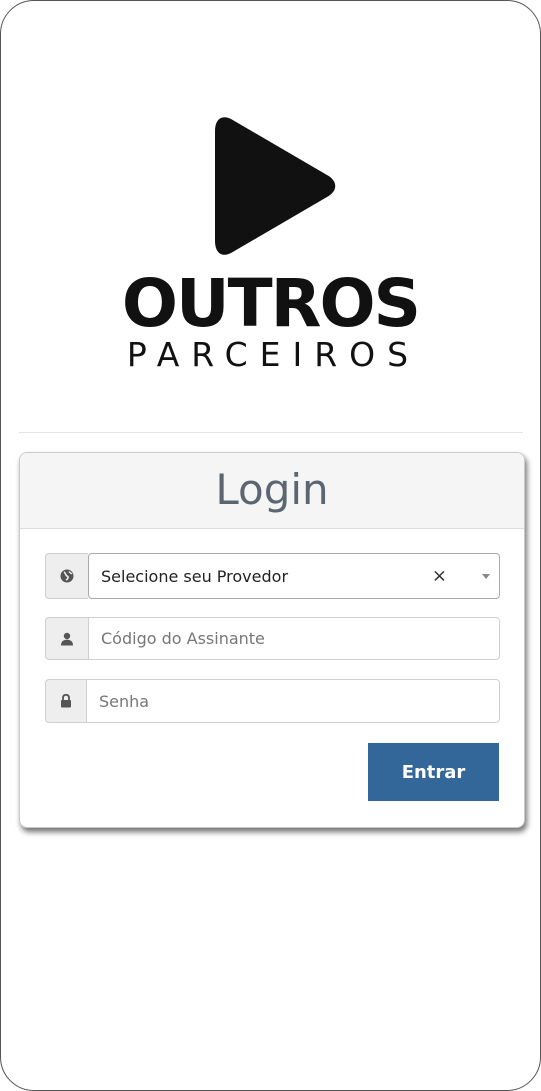  I want to click on user-icon, so click(67, 638).